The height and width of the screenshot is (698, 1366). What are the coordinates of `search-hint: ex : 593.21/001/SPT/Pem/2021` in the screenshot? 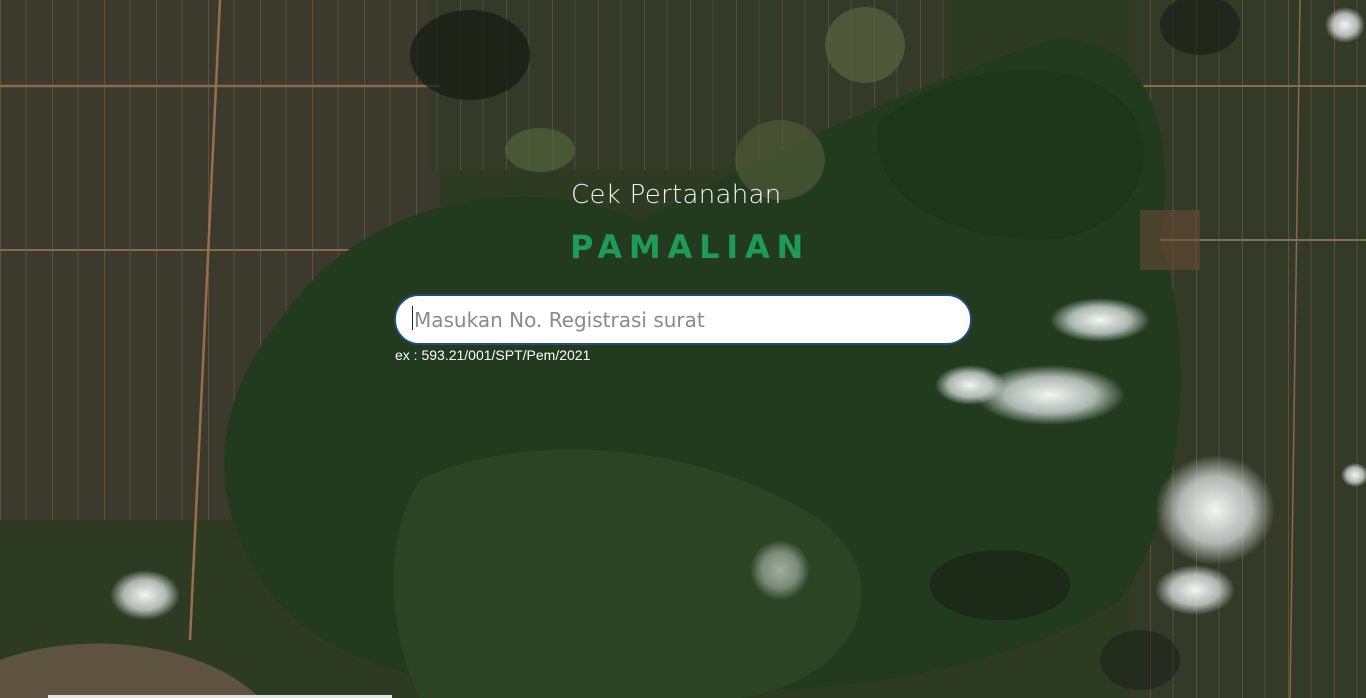 It's located at (493, 355).